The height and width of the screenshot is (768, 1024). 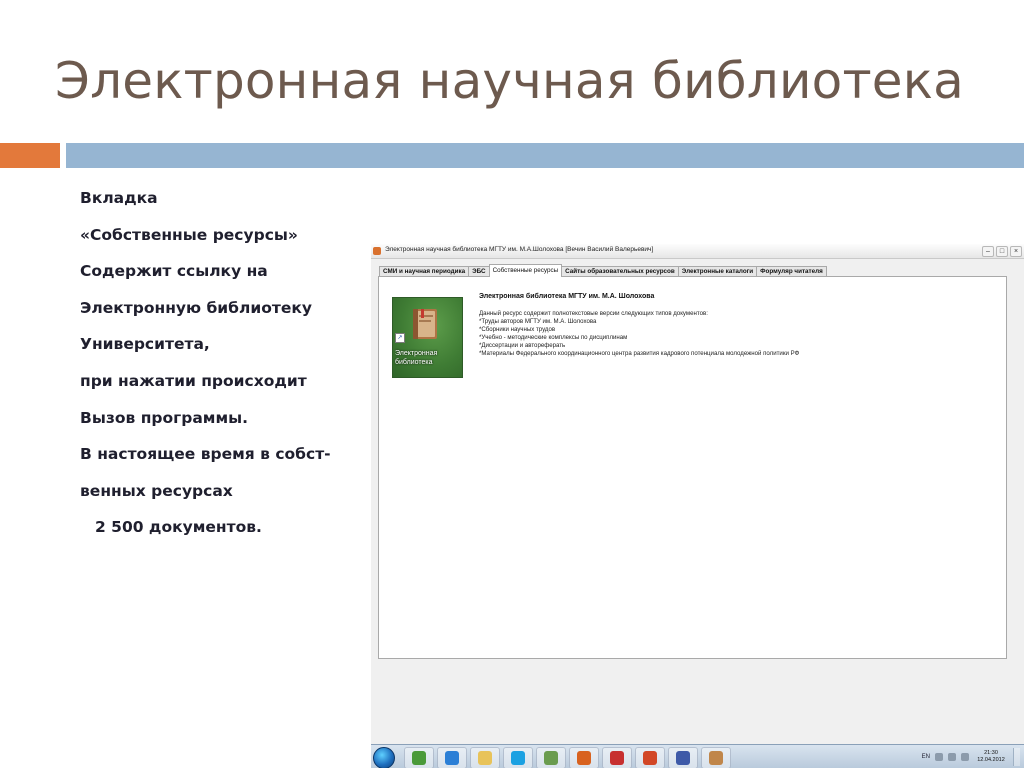 What do you see at coordinates (416, 358) in the screenshot?
I see `resource-icon-label: Электронная библиотека` at bounding box center [416, 358].